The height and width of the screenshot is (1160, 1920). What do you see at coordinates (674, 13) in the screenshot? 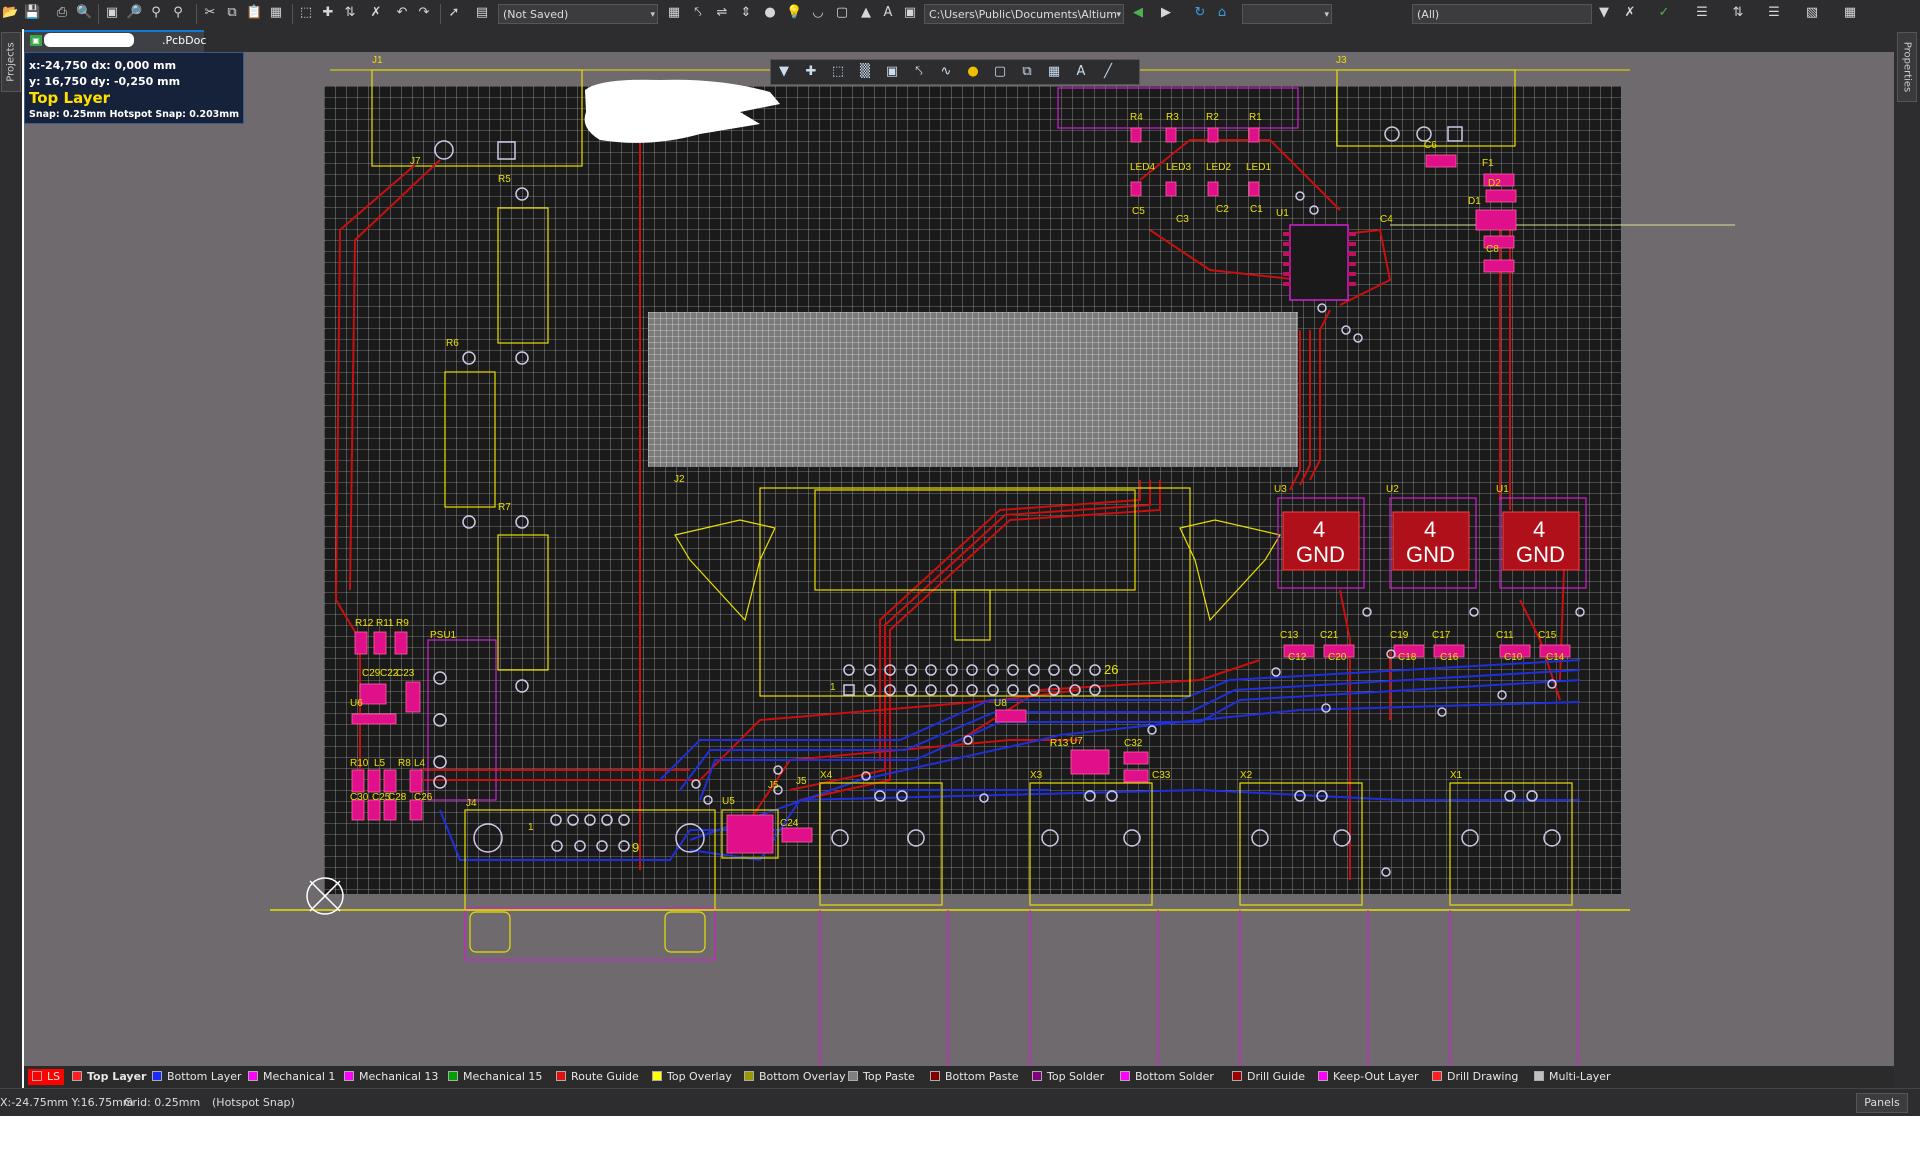
I see `hatch-icon: ▦` at bounding box center [674, 13].